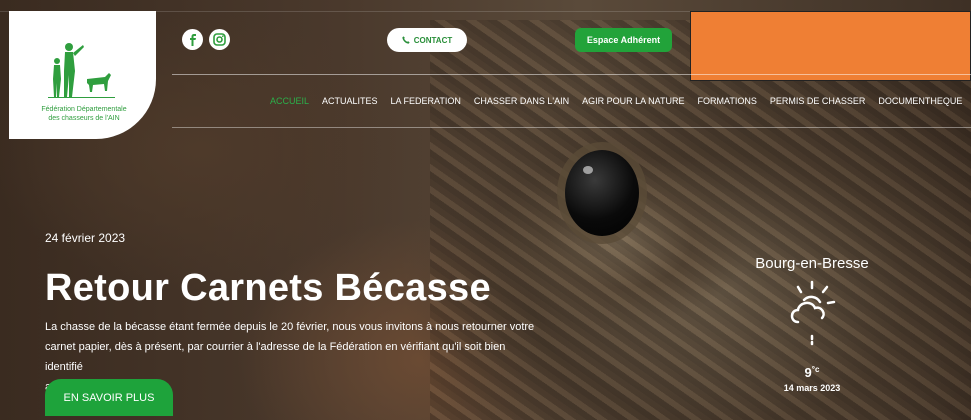  I want to click on weather-widget: Bourg-en-Bresse 9°c 14 mars 2023, so click(812, 324).